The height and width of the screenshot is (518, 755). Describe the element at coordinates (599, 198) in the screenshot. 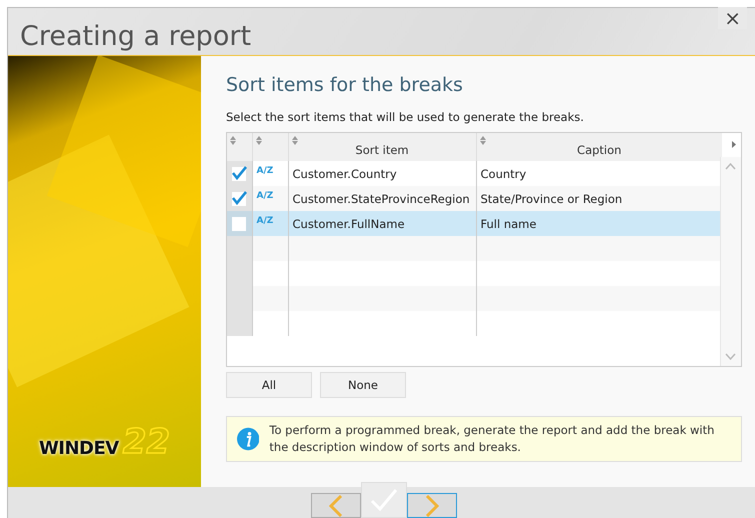

I see `table-cell: State/Province or Region` at that location.